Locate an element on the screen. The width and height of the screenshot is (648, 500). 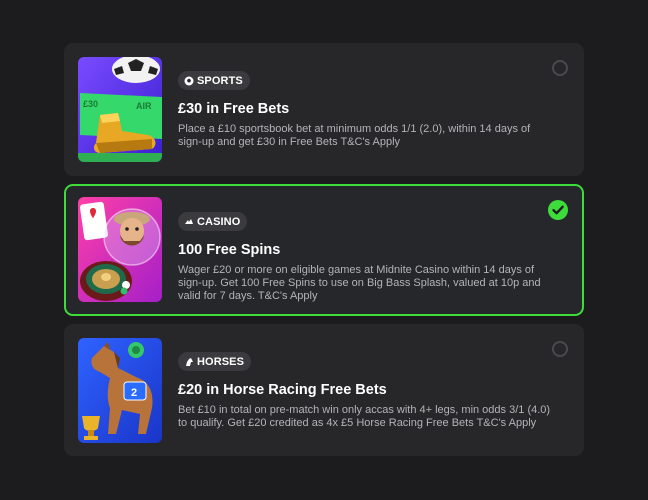
saddle-number: 2 is located at coordinates (134, 393).